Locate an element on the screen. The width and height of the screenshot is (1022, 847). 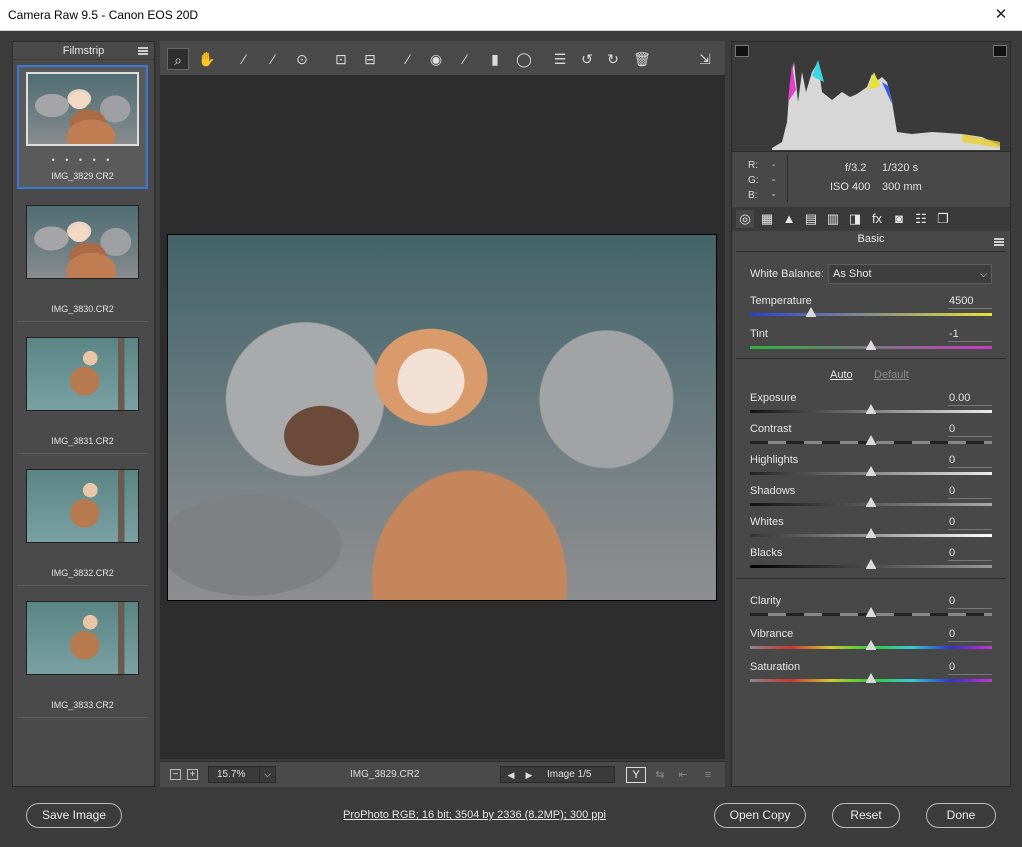
save-image-button: Save Image is located at coordinates (74, 815).